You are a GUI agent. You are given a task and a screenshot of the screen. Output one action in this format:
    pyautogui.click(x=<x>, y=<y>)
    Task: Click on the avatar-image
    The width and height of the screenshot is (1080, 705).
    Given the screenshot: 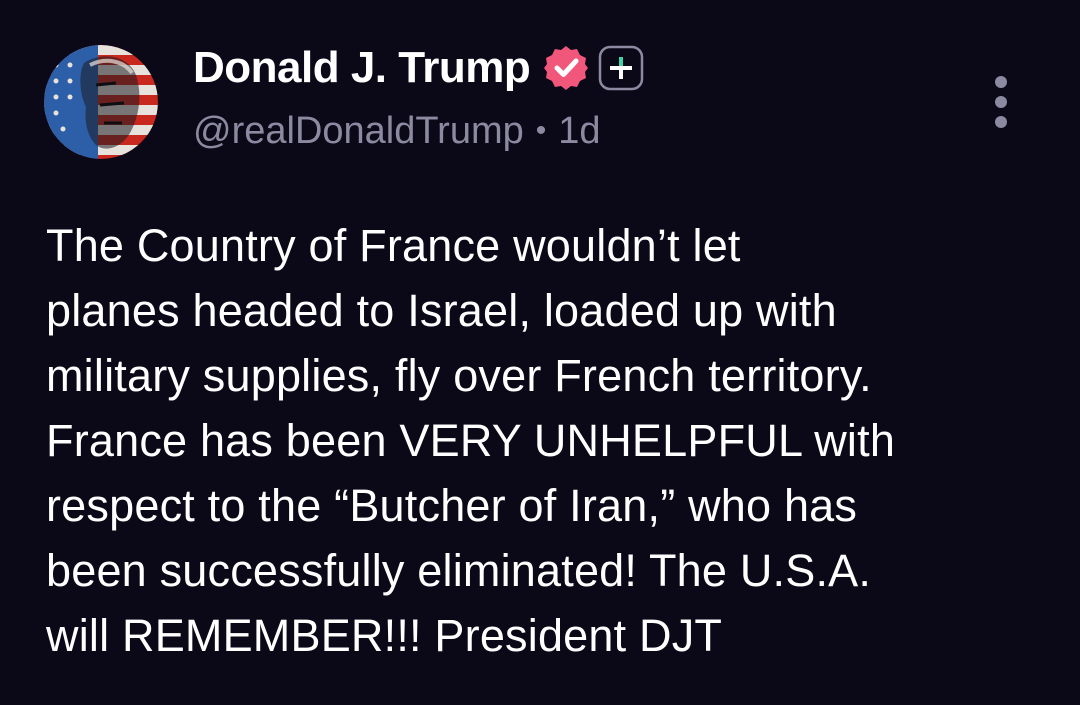 What is the action you would take?
    pyautogui.click(x=101, y=102)
    